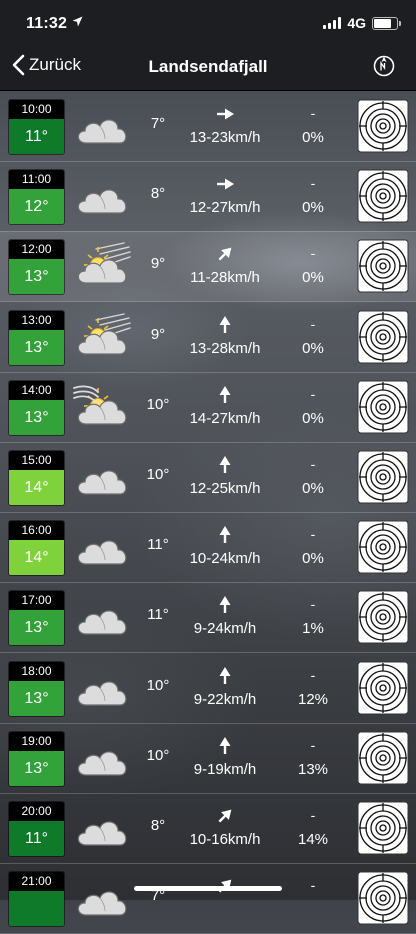  I want to click on wind-speed: 12-27km/h, so click(225, 208).